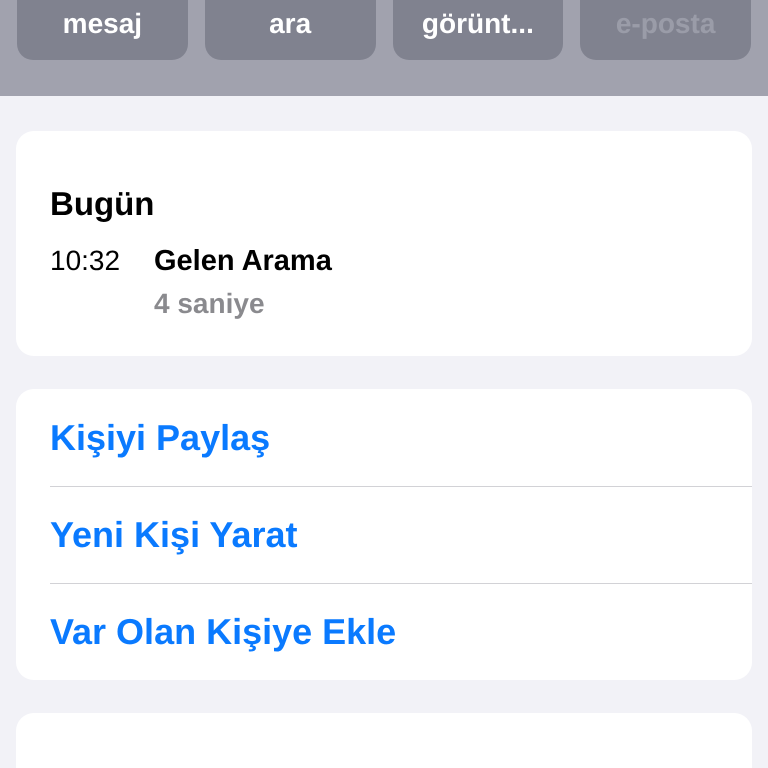  What do you see at coordinates (243, 261) in the screenshot?
I see `call-type: Gelen Arama` at bounding box center [243, 261].